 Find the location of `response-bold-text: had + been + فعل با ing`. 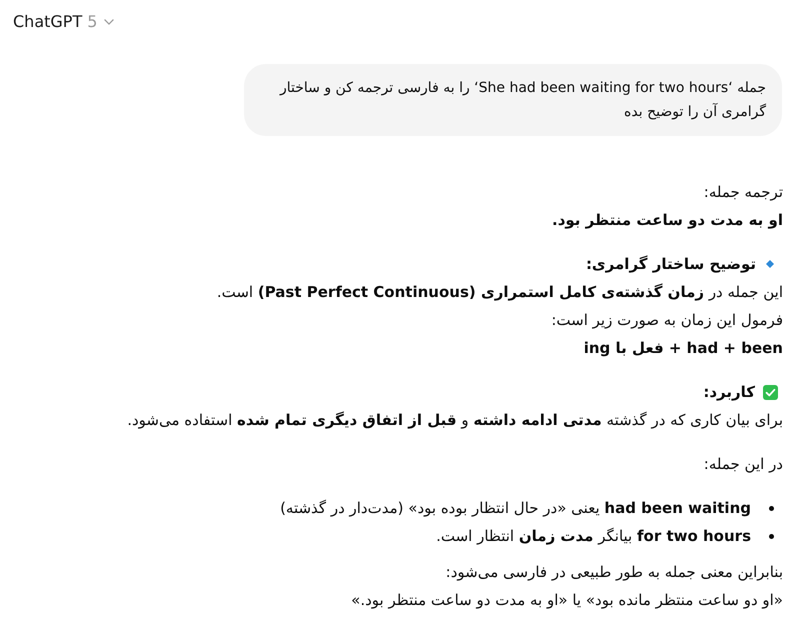

response-bold-text: had + been + فعل با ing is located at coordinates (683, 348).